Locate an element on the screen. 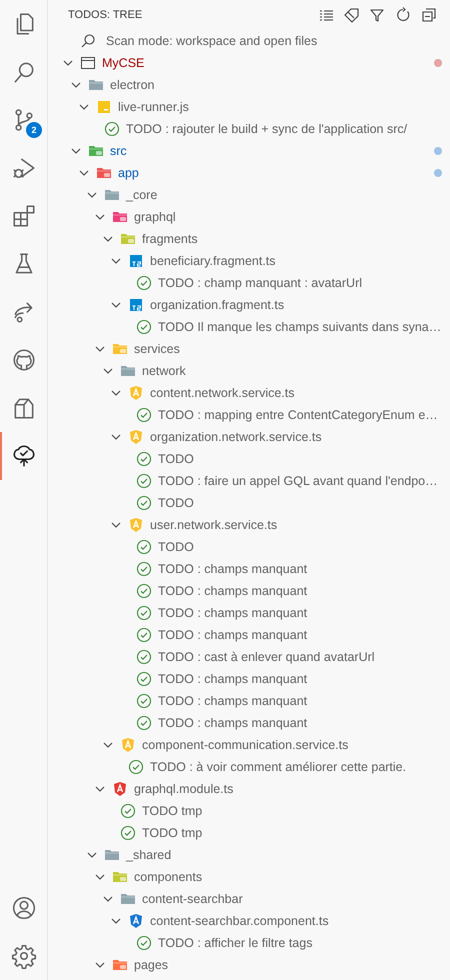  tree-item: beneficiary.fragment.ts is located at coordinates (249, 261).